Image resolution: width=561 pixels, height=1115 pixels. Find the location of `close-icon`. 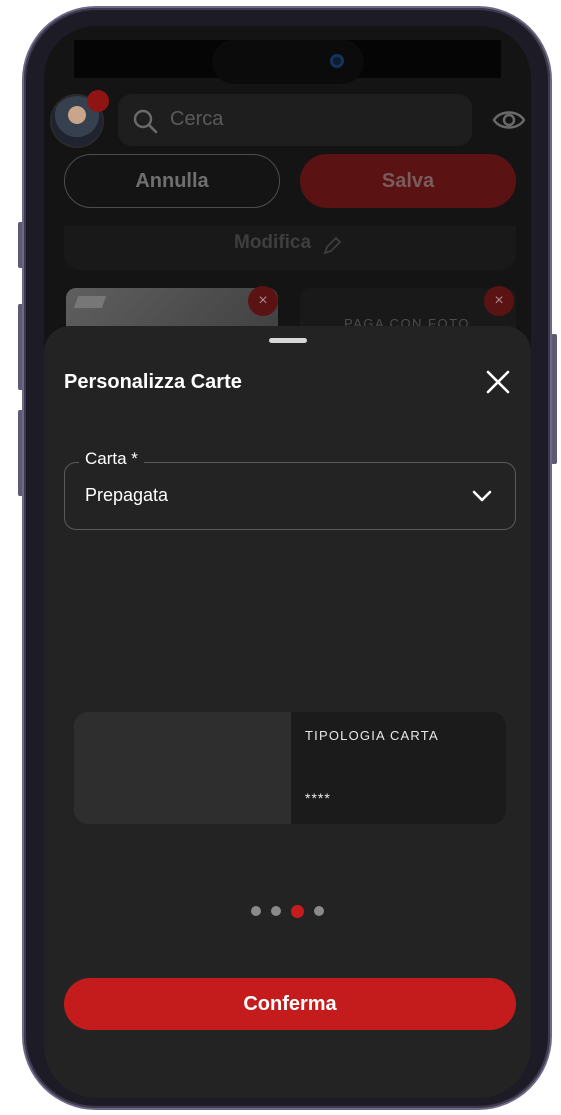

close-icon is located at coordinates (498, 382).